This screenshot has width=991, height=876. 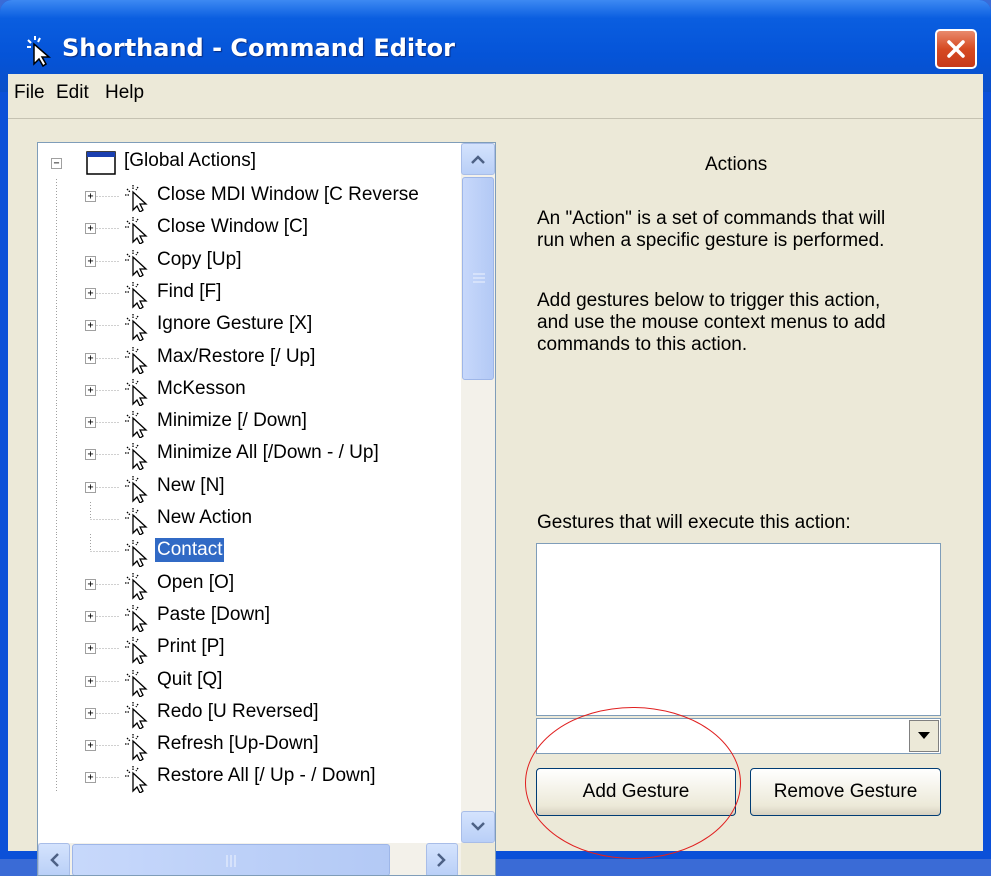 What do you see at coordinates (248, 518) in the screenshot?
I see `tree-item: New Action` at bounding box center [248, 518].